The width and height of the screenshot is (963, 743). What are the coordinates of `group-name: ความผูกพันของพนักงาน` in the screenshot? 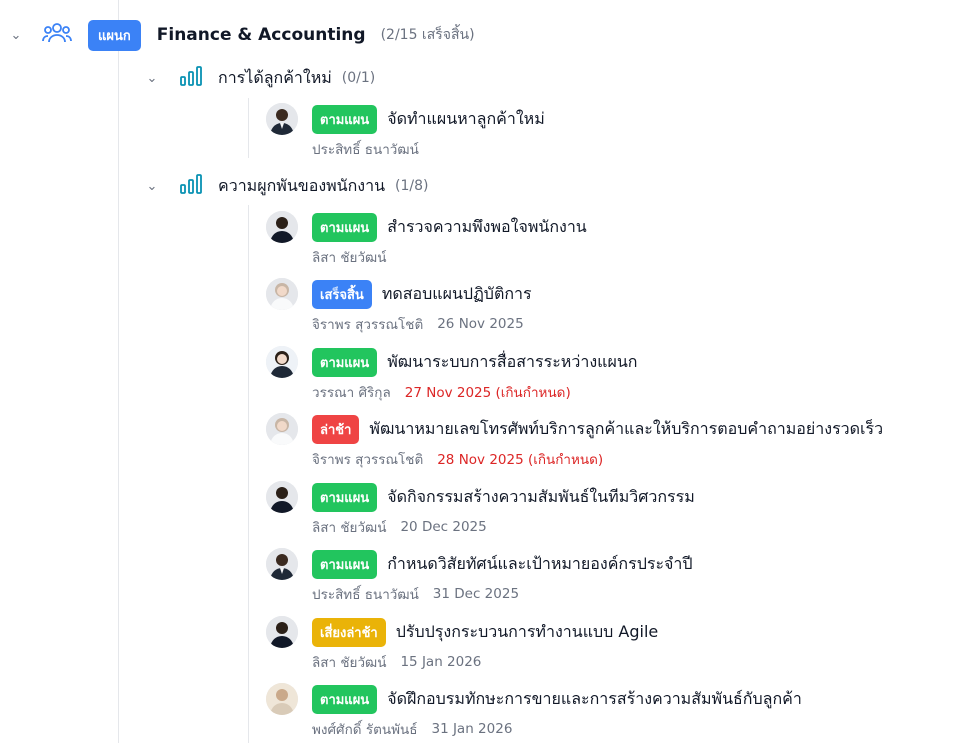 It's located at (301, 186).